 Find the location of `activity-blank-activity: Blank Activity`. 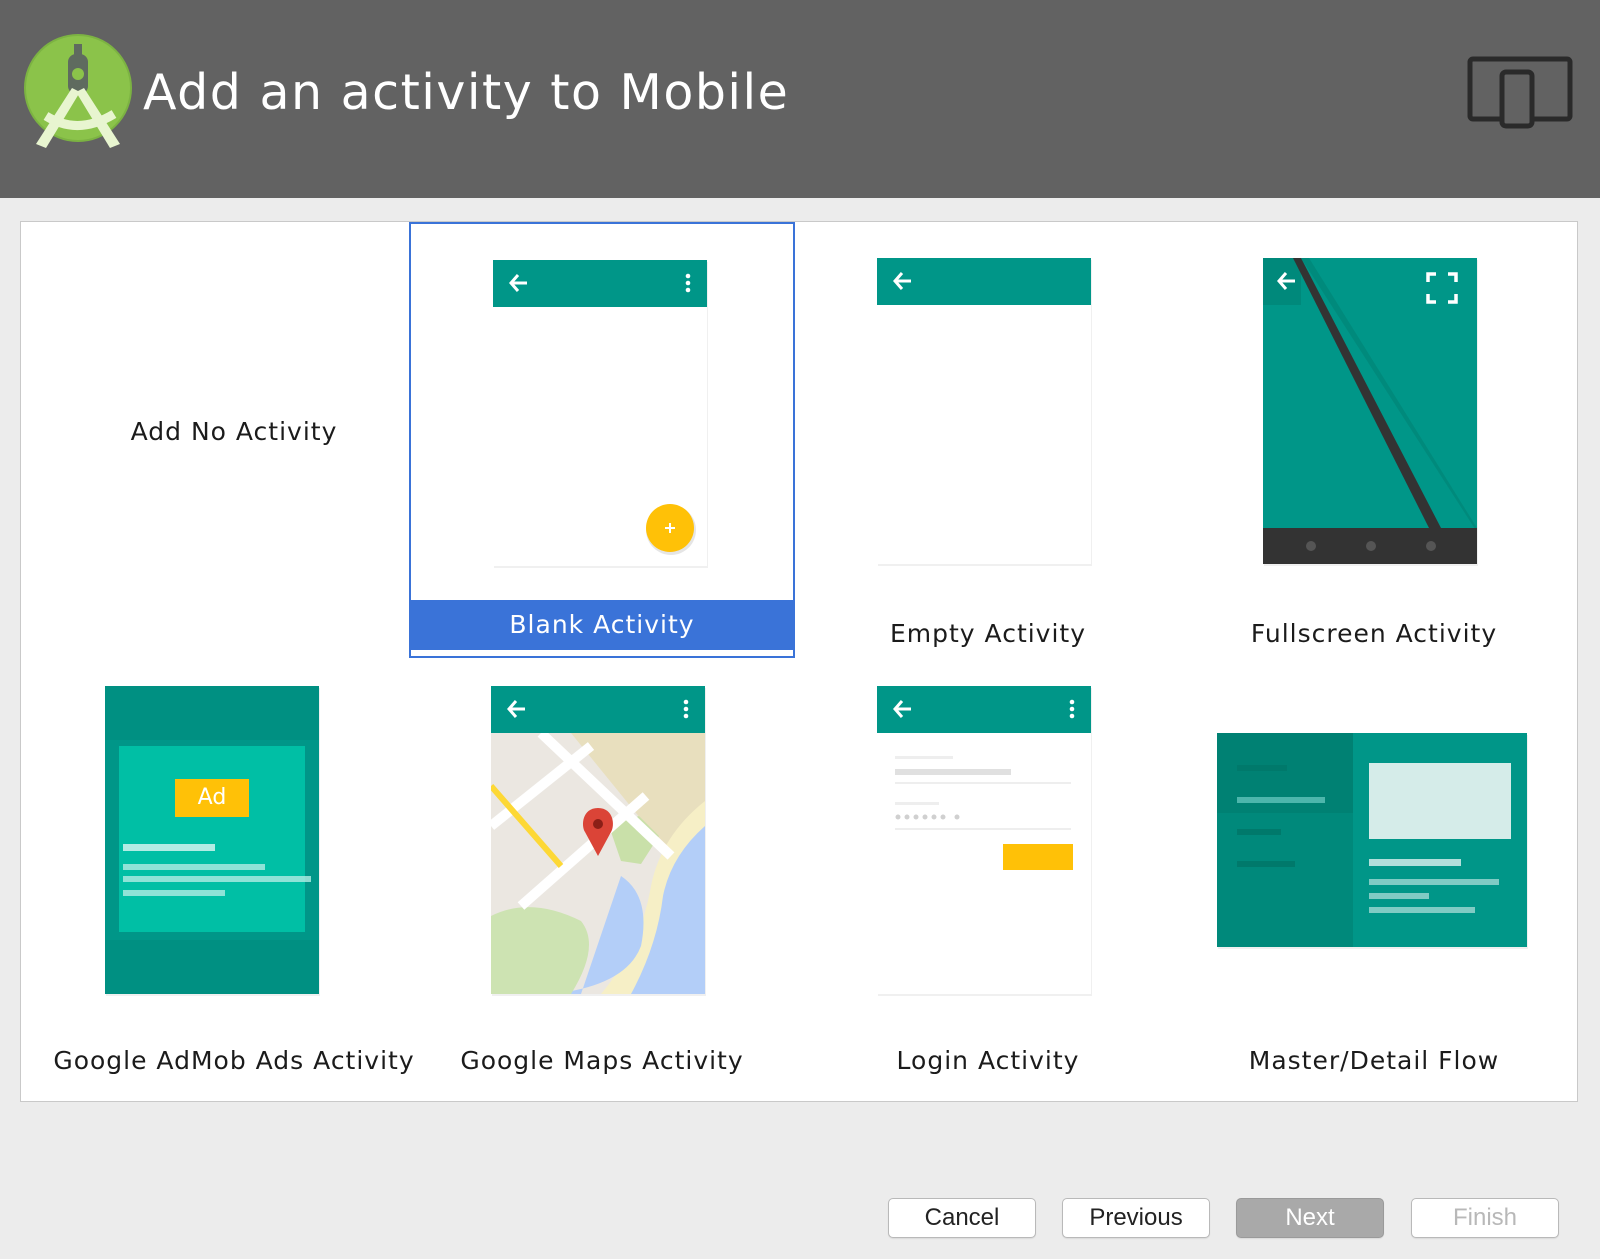

activity-blank-activity: Blank Activity is located at coordinates (602, 440).